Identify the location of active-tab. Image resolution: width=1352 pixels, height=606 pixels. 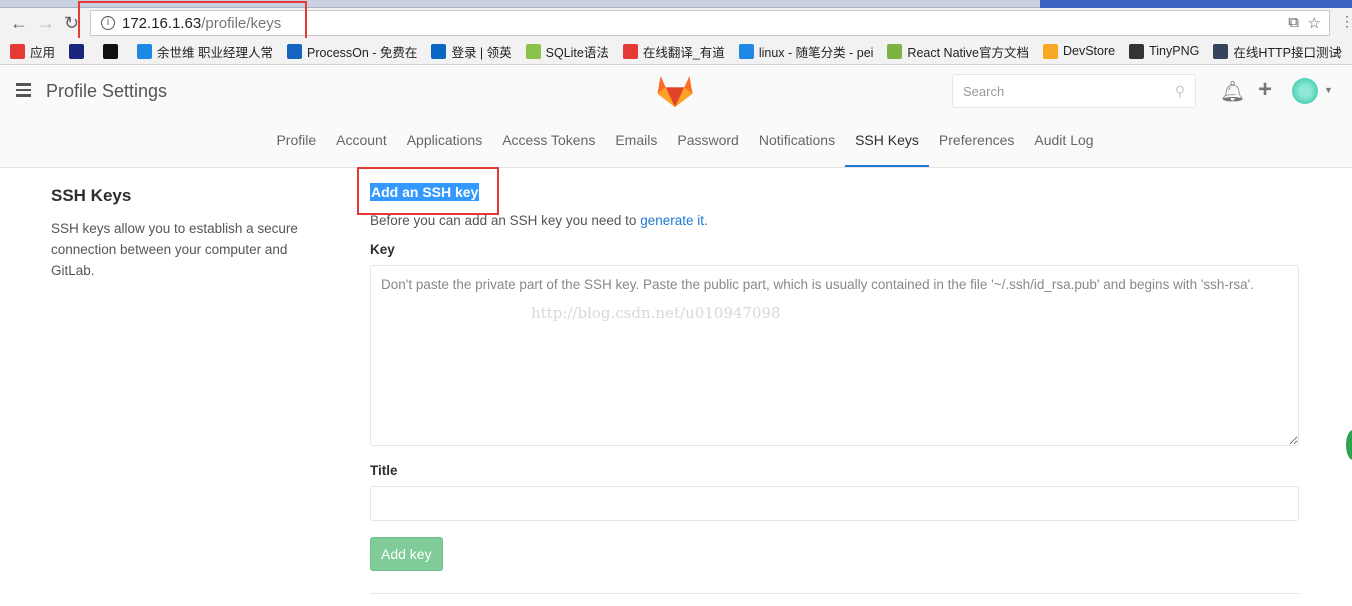
(1196, 4).